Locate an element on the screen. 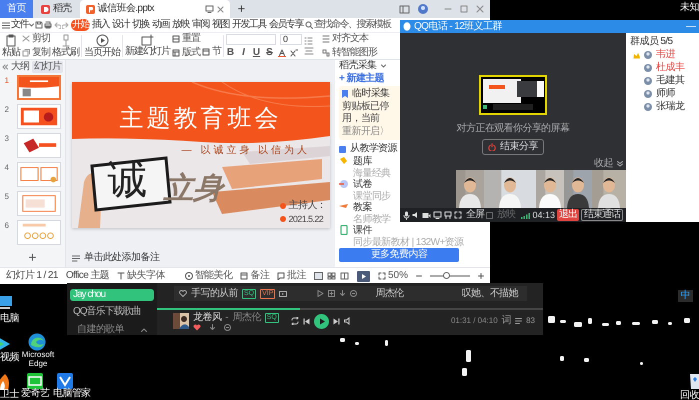 This screenshot has height=400, width=699. reset-button: 重置 is located at coordinates (186, 39).